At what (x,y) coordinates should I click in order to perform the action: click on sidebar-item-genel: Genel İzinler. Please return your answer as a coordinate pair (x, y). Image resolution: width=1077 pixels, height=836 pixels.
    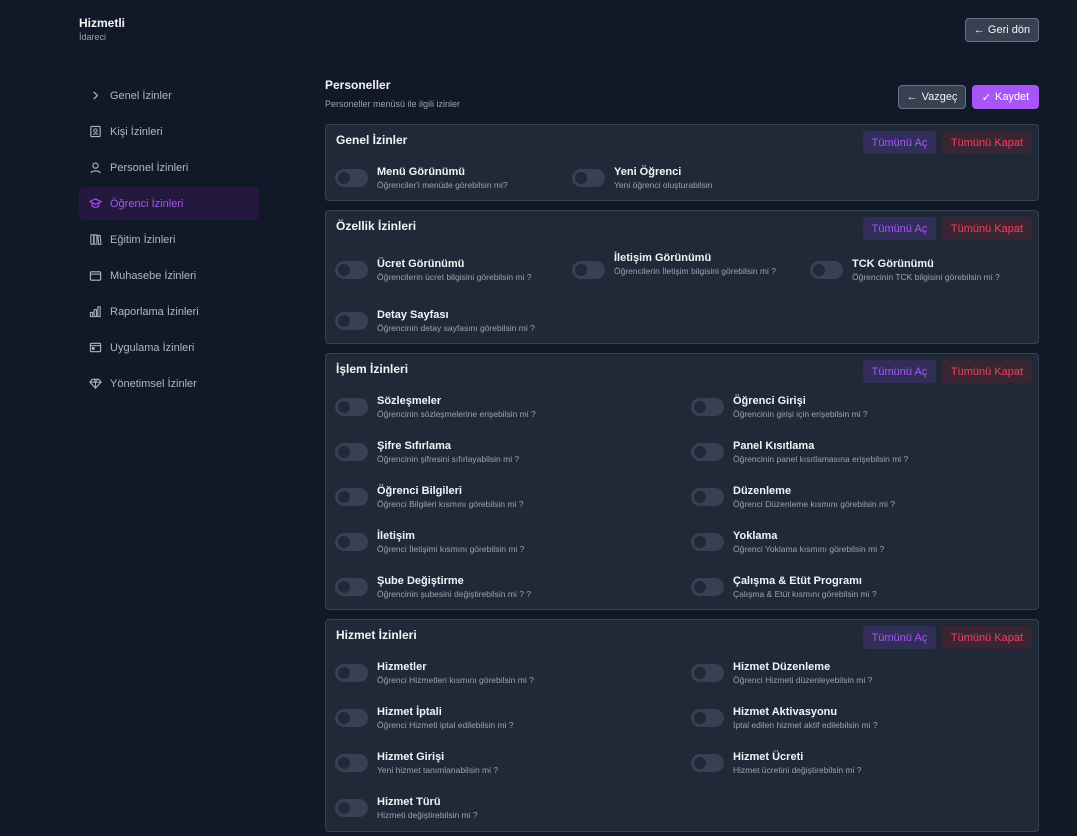
    Looking at the image, I should click on (169, 95).